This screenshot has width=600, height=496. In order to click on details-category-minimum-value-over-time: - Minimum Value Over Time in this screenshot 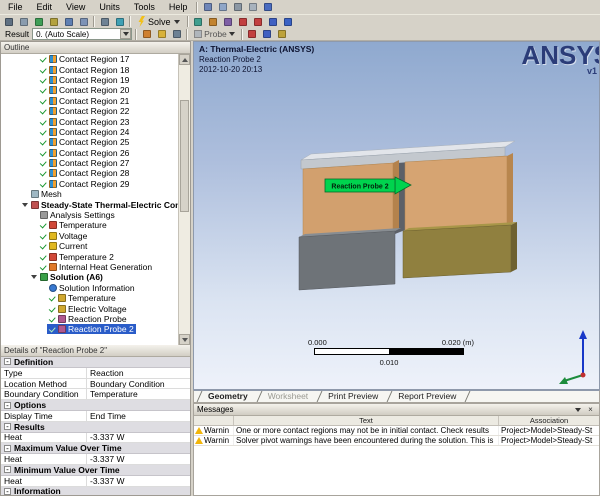, I will do `click(95, 470)`.